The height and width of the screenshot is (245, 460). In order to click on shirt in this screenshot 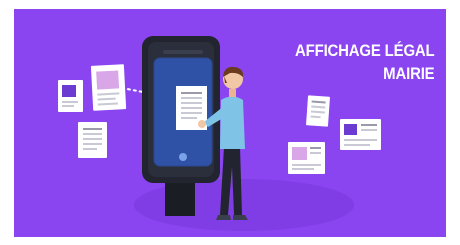, I will do `click(232, 122)`.